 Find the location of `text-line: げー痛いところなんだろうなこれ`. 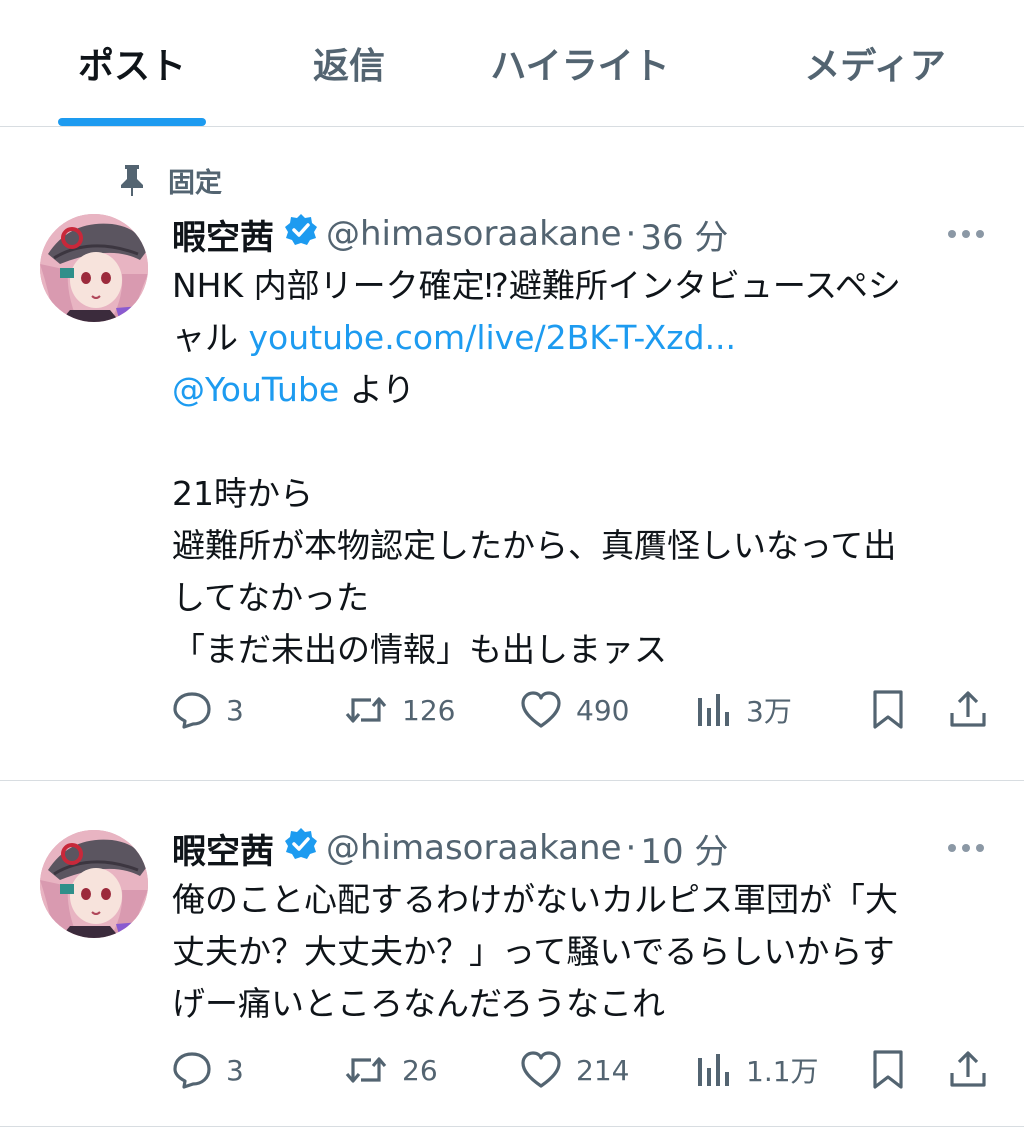

text-line: げー痛いところなんだろうなこれ is located at coordinates (419, 1003).